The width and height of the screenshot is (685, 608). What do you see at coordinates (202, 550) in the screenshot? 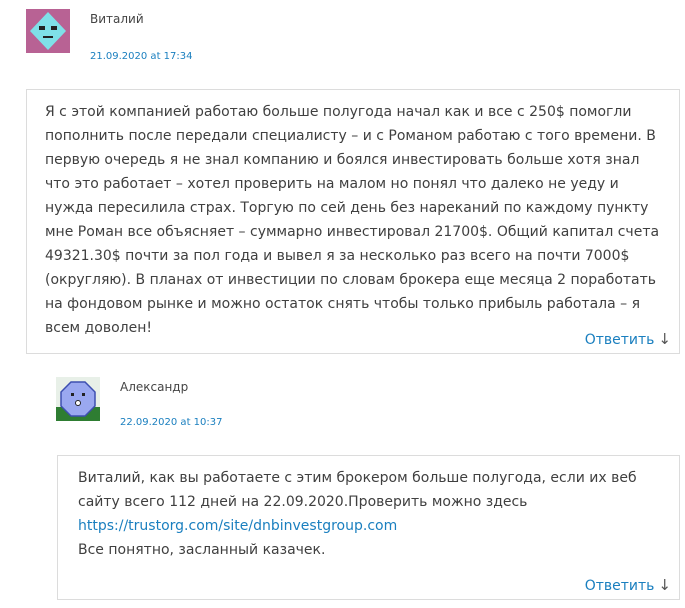
I see `comment-text-part: Все понятно, засланный казачек.` at bounding box center [202, 550].